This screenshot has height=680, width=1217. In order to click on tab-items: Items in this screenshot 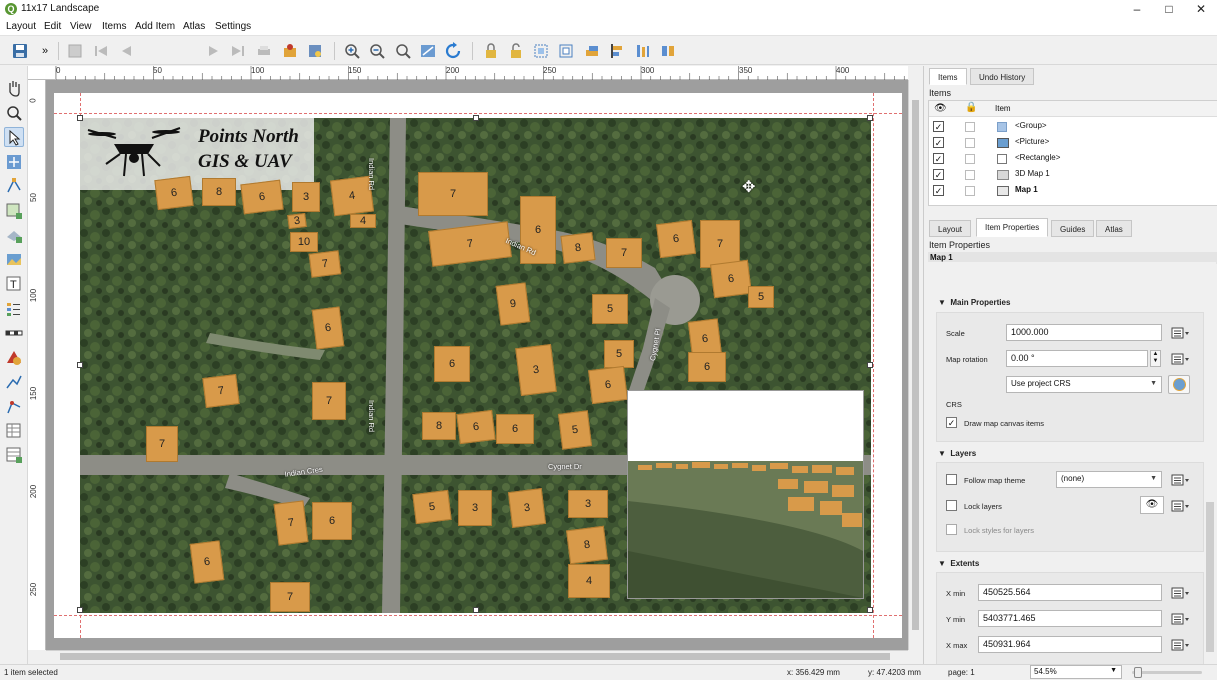, I will do `click(948, 76)`.